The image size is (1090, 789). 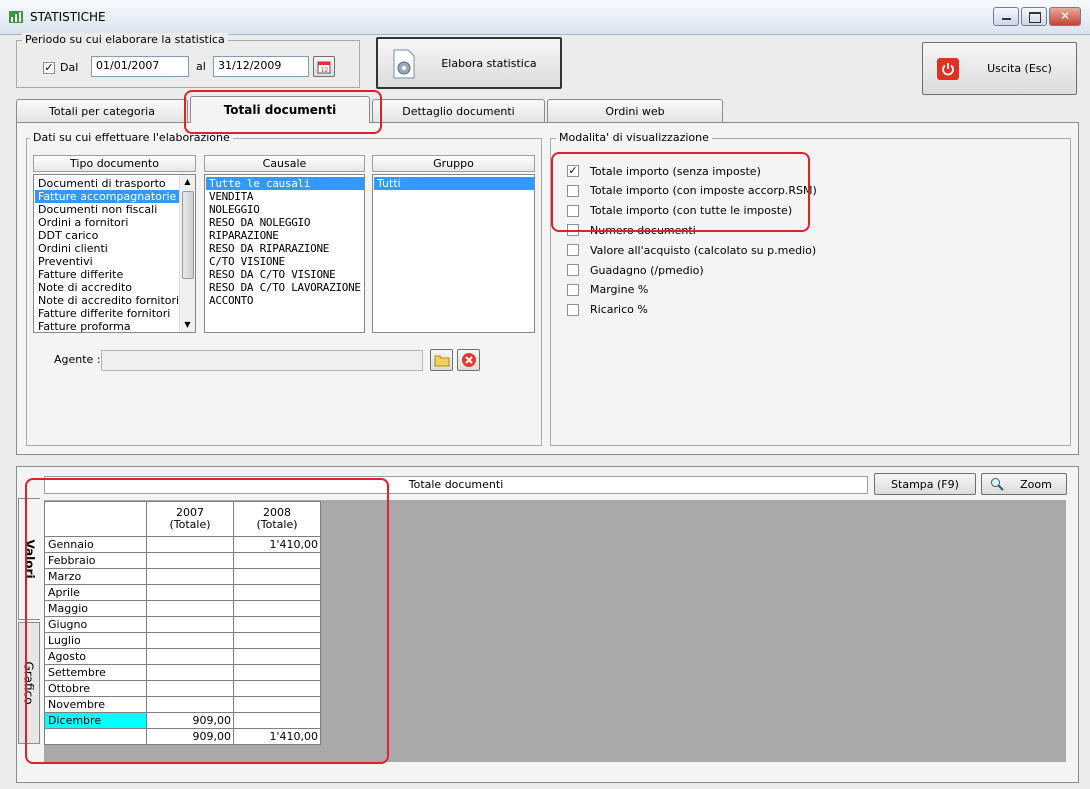 I want to click on grid-row-label: Dicembre, so click(x=95, y=720).